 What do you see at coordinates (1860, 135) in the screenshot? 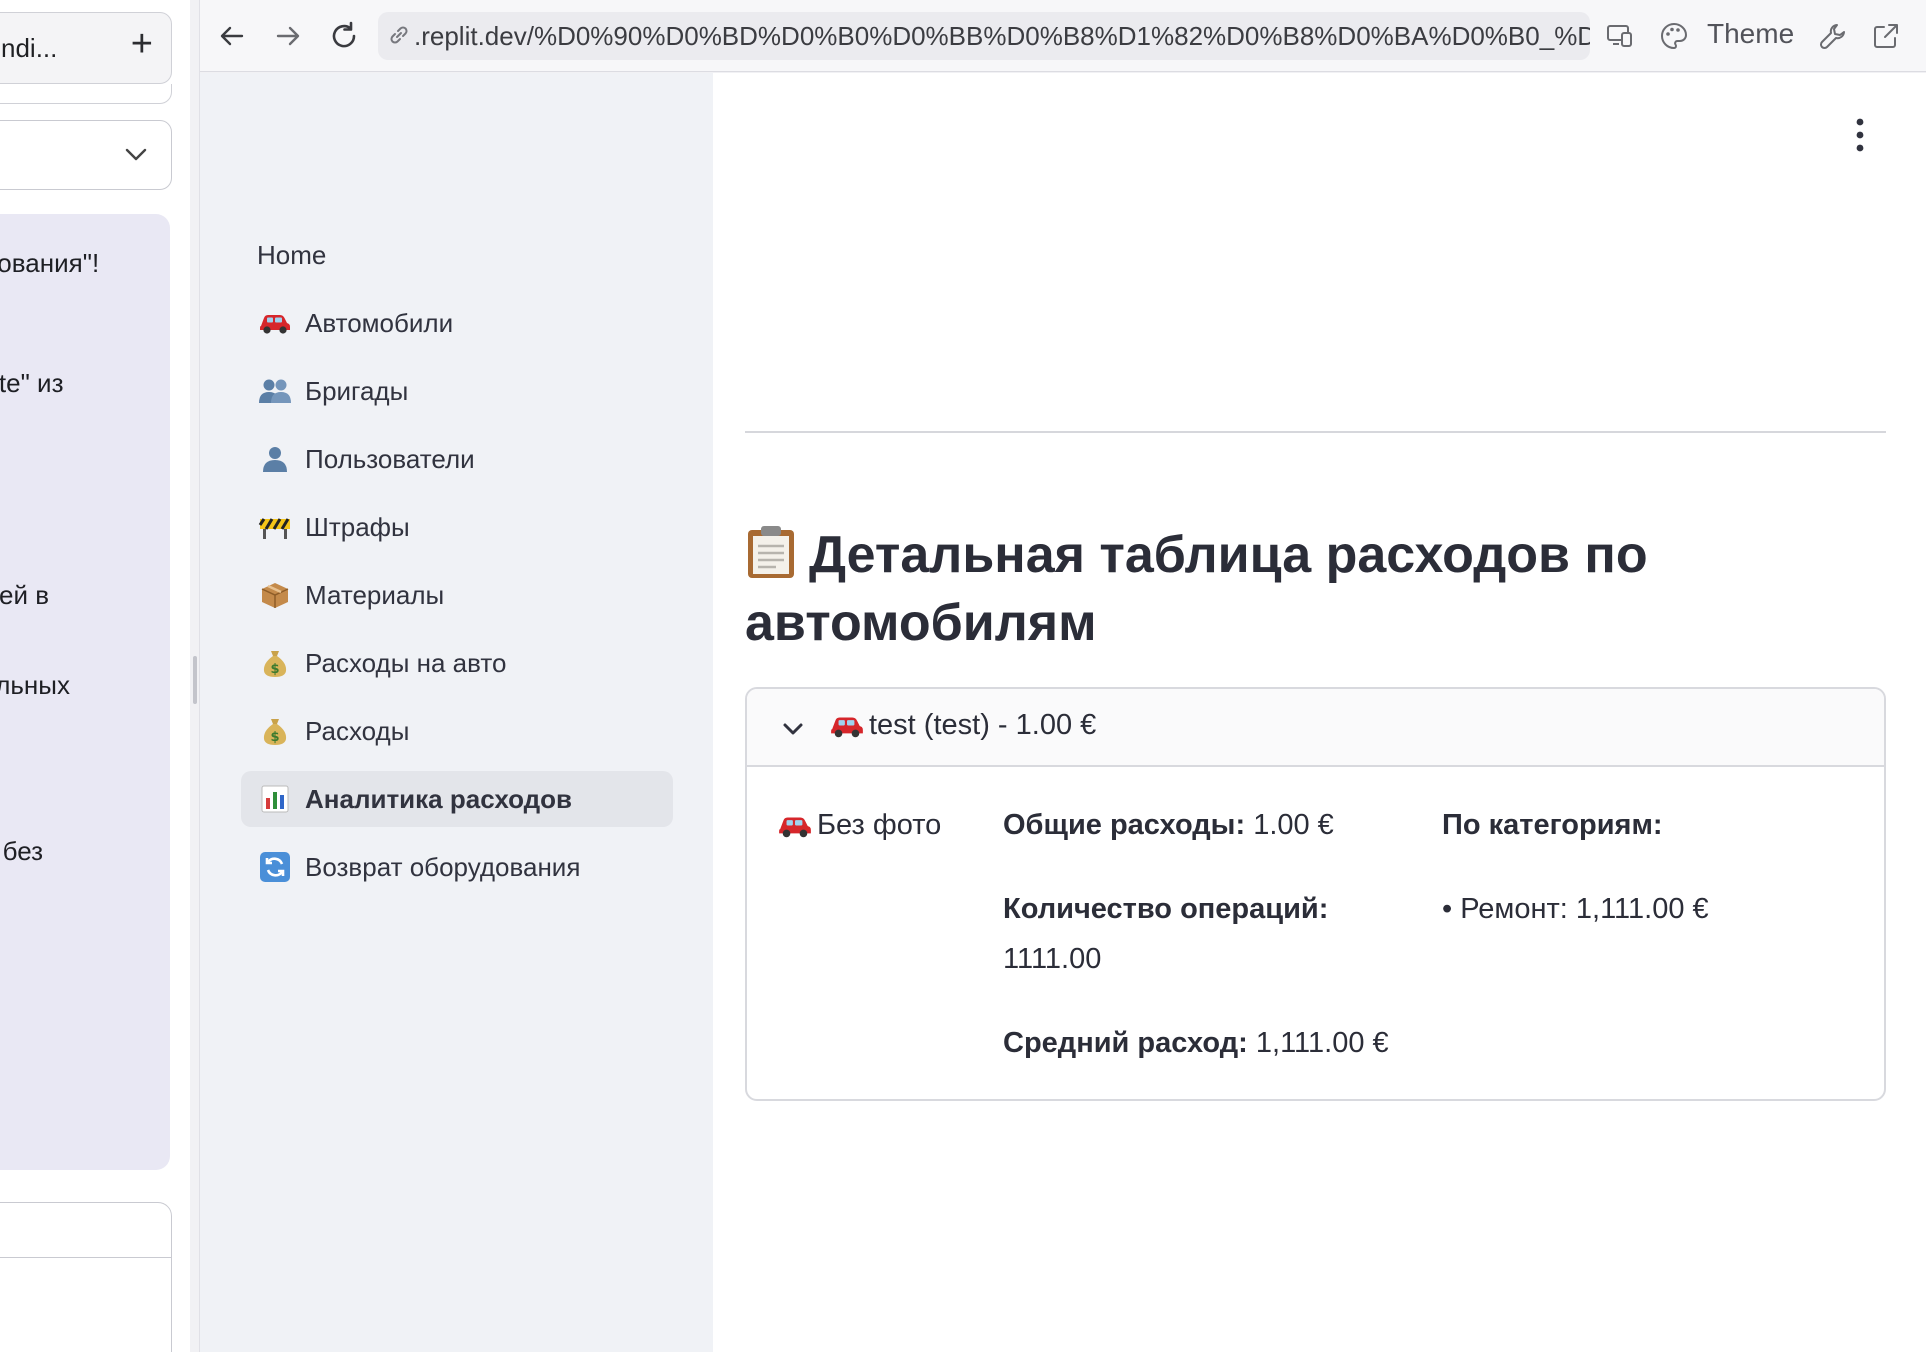
I see `main-menu-kebab-icon` at bounding box center [1860, 135].